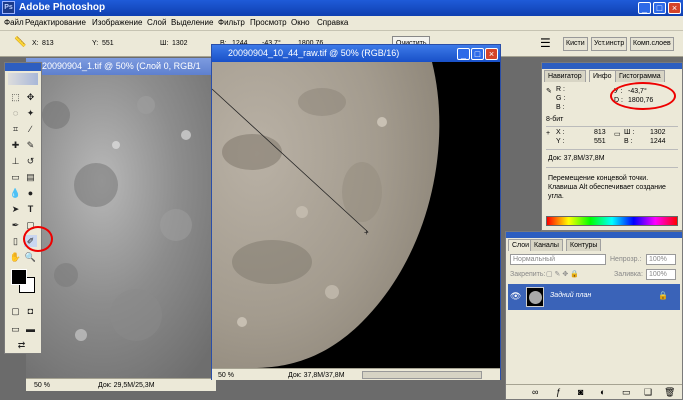 This screenshot has height=400, width=683. Describe the element at coordinates (463, 54) in the screenshot. I see `document-2-minimize-button: _` at that location.